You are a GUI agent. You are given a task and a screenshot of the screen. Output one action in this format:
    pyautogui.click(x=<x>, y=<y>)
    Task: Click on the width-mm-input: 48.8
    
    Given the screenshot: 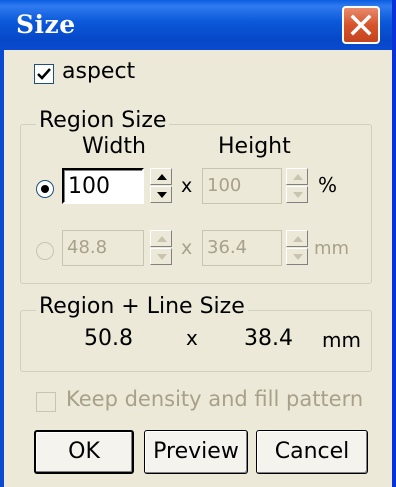 What is the action you would take?
    pyautogui.click(x=103, y=248)
    